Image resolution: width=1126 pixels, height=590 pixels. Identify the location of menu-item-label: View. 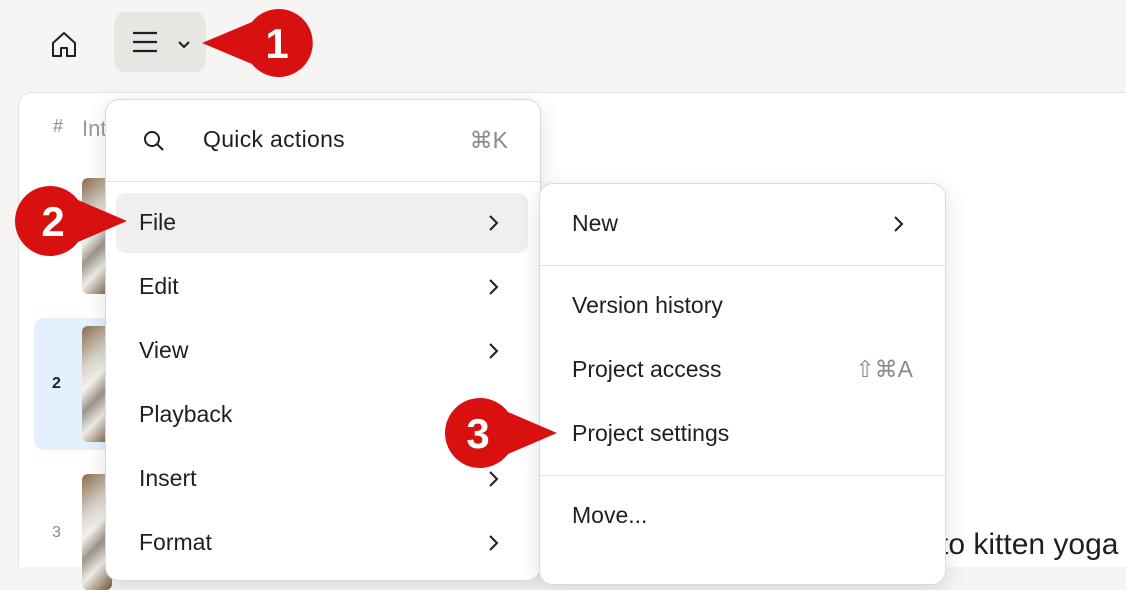
(164, 350).